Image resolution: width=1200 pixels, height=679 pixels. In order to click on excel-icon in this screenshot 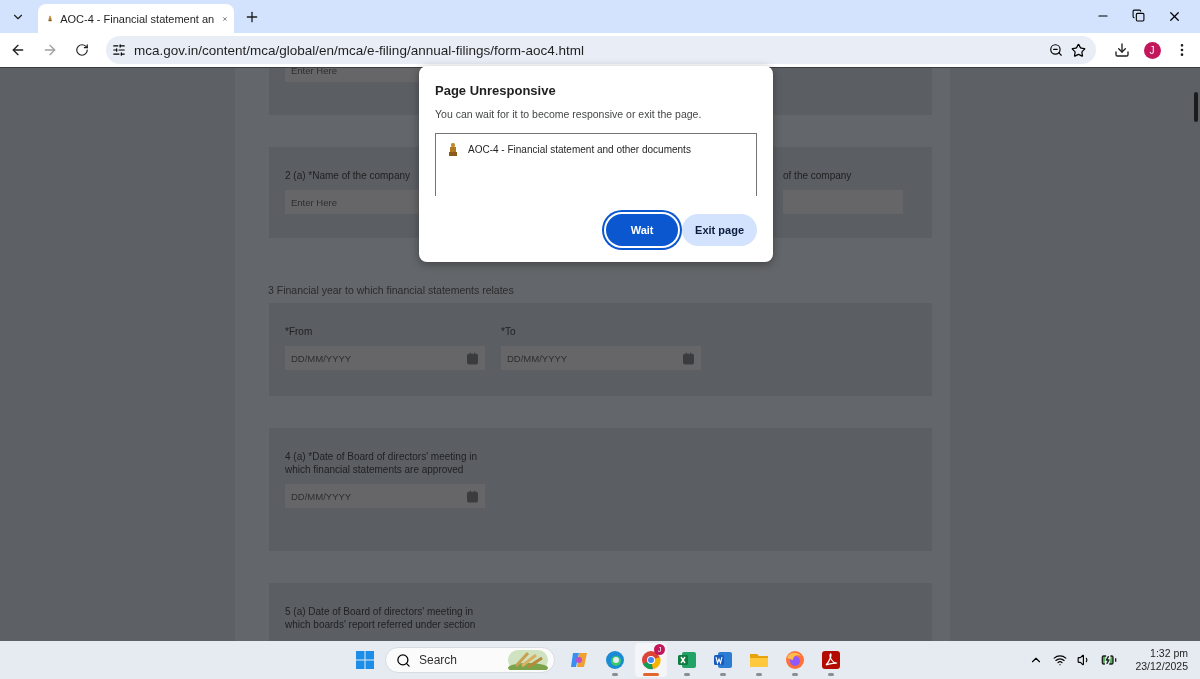, I will do `click(687, 660)`.